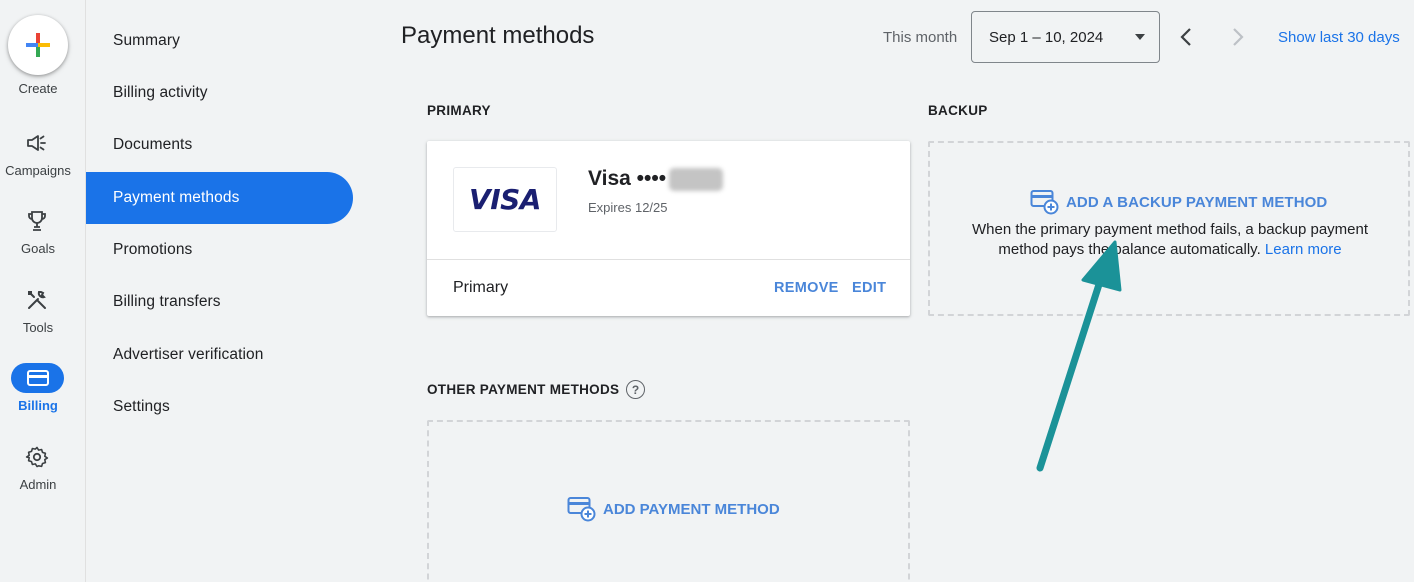 The height and width of the screenshot is (582, 1414). What do you see at coordinates (1046, 37) in the screenshot?
I see `date-range-value: Sep 1 – 10, 2024` at bounding box center [1046, 37].